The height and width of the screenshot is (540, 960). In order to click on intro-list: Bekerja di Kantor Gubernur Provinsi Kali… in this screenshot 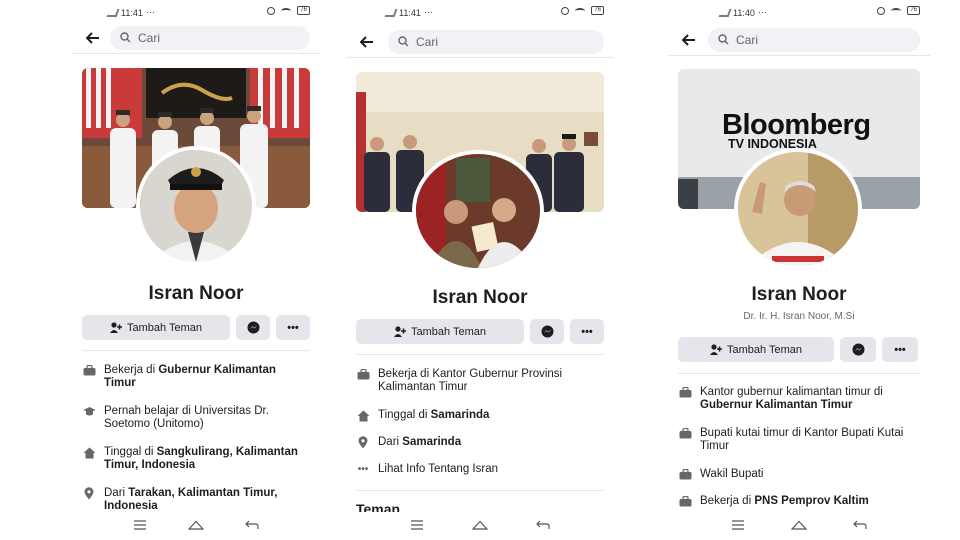, I will do `click(480, 423)`.